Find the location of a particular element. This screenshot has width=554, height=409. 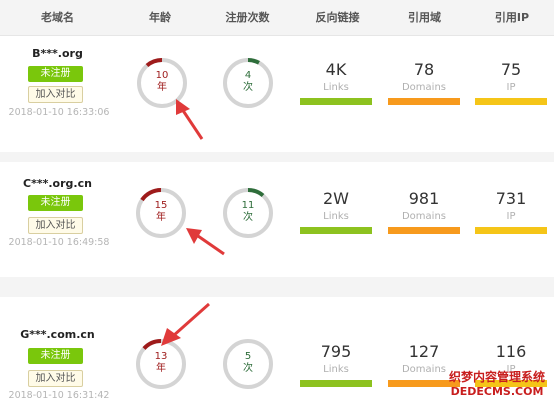

watermark-line-1: 织梦内容管理系统 is located at coordinates (496, 377).